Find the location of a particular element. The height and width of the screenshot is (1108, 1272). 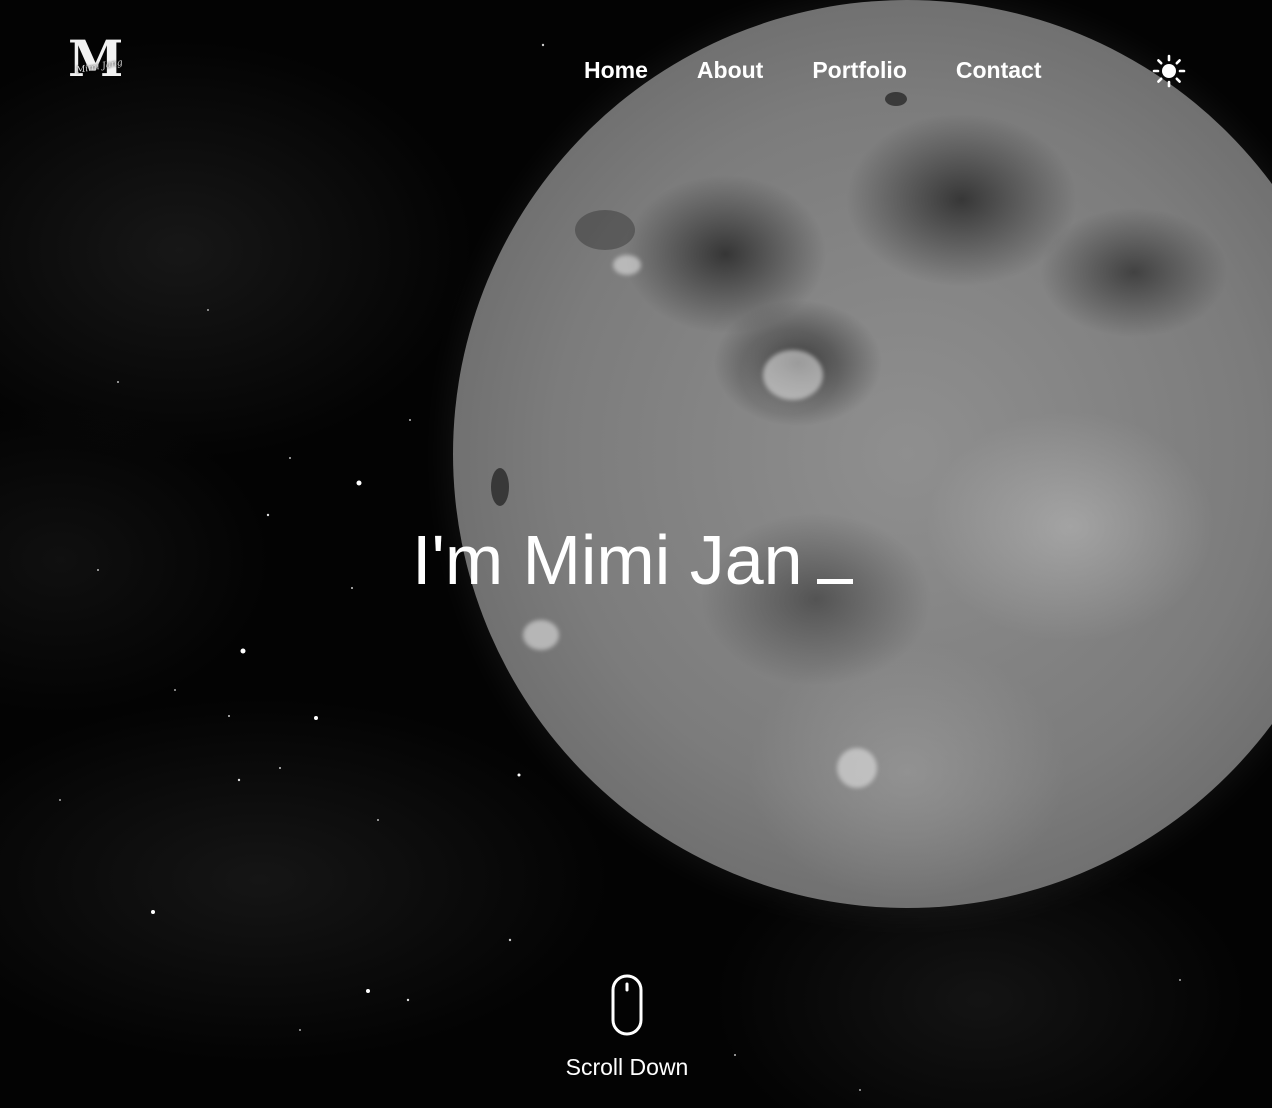

hero-title: I'm Mimi Jan is located at coordinates (632, 560).